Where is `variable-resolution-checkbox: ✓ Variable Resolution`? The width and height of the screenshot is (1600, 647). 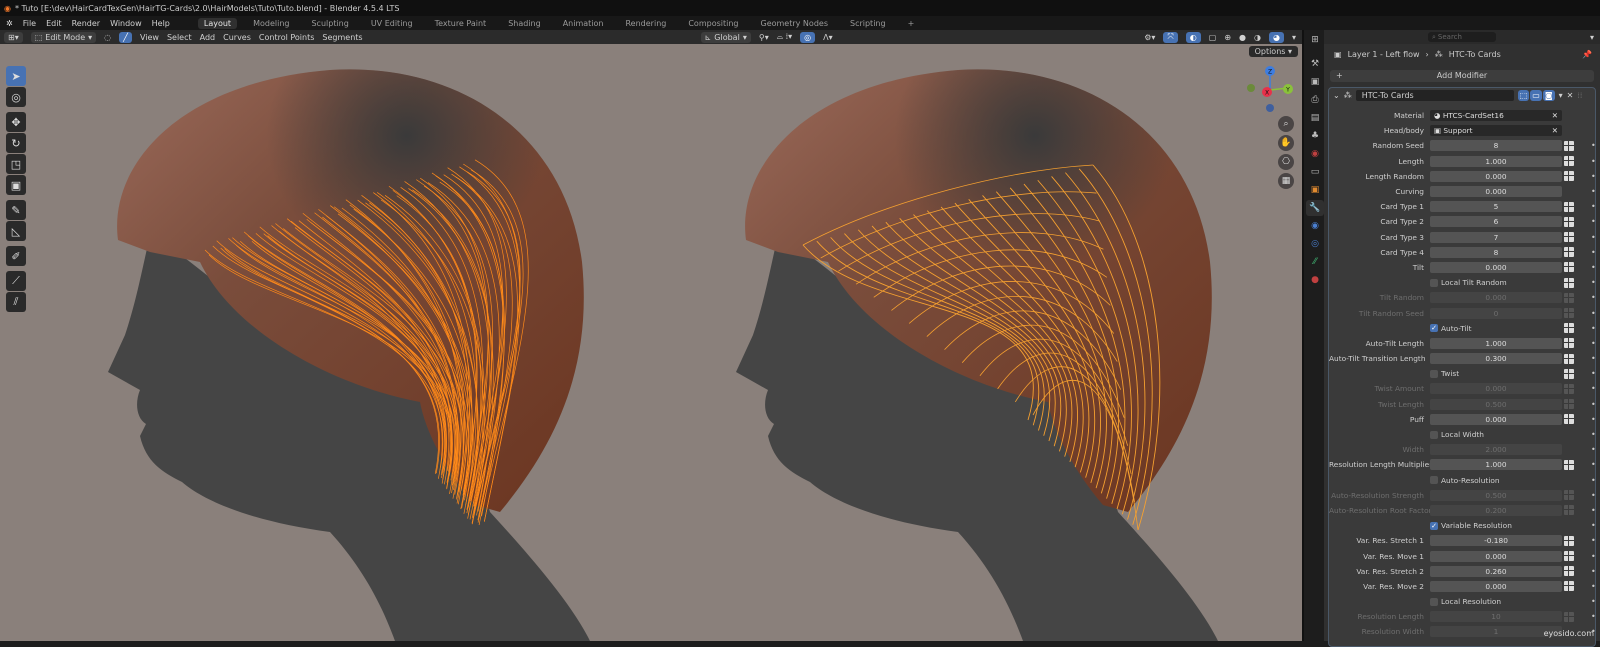 variable-resolution-checkbox: ✓ Variable Resolution is located at coordinates (1496, 525).